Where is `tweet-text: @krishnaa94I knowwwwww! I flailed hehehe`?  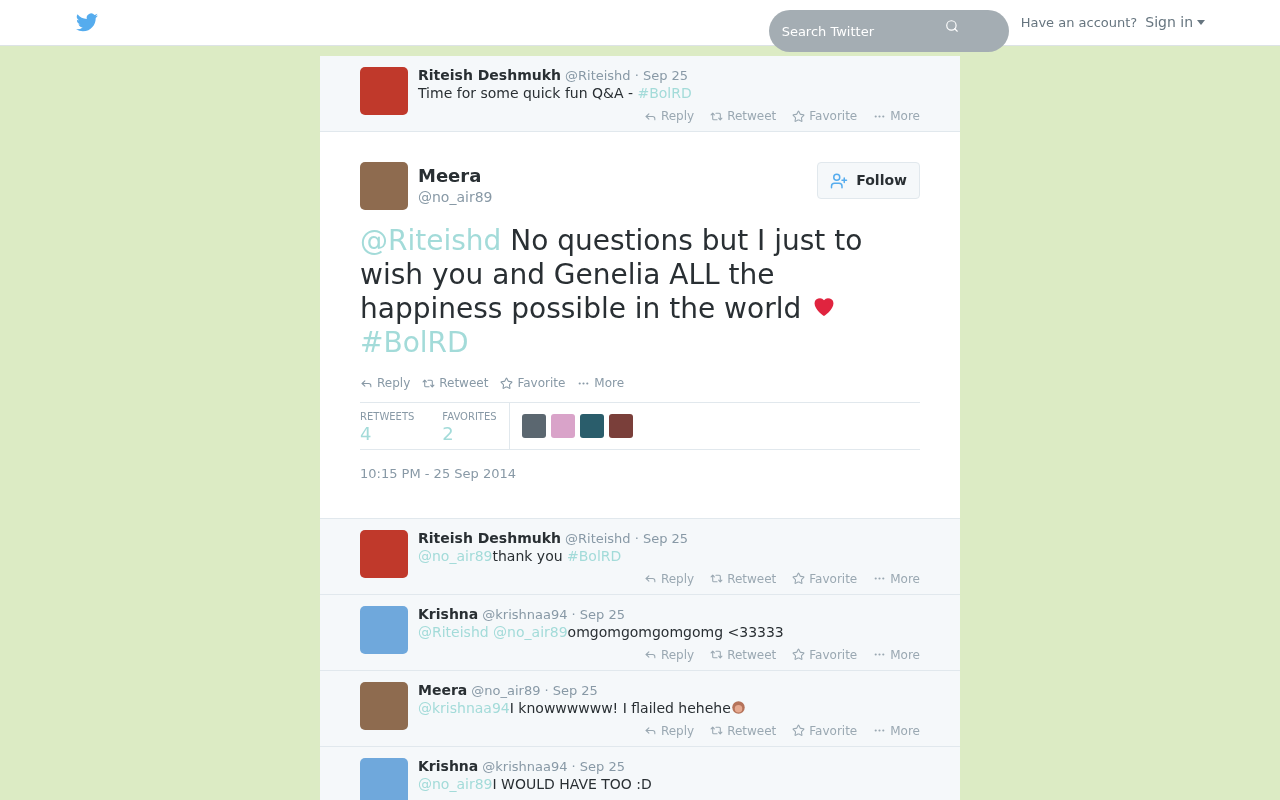 tweet-text: @krishnaa94I knowwwwww! I flailed hehehe is located at coordinates (669, 708).